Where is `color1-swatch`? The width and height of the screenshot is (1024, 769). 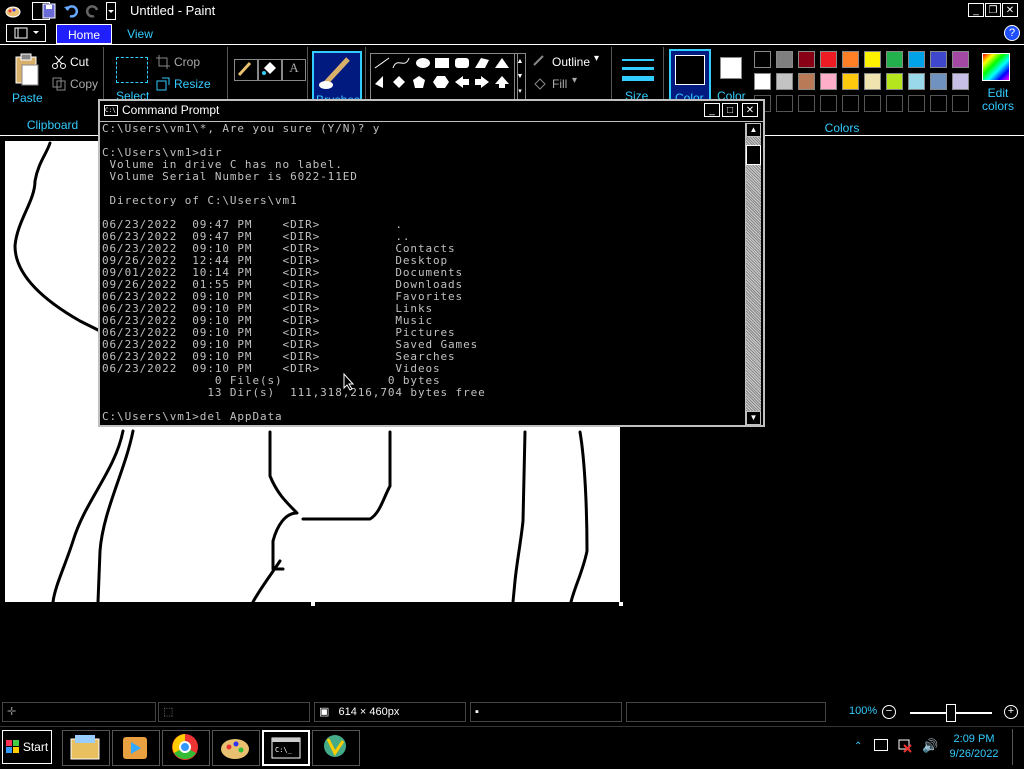 color1-swatch is located at coordinates (690, 70).